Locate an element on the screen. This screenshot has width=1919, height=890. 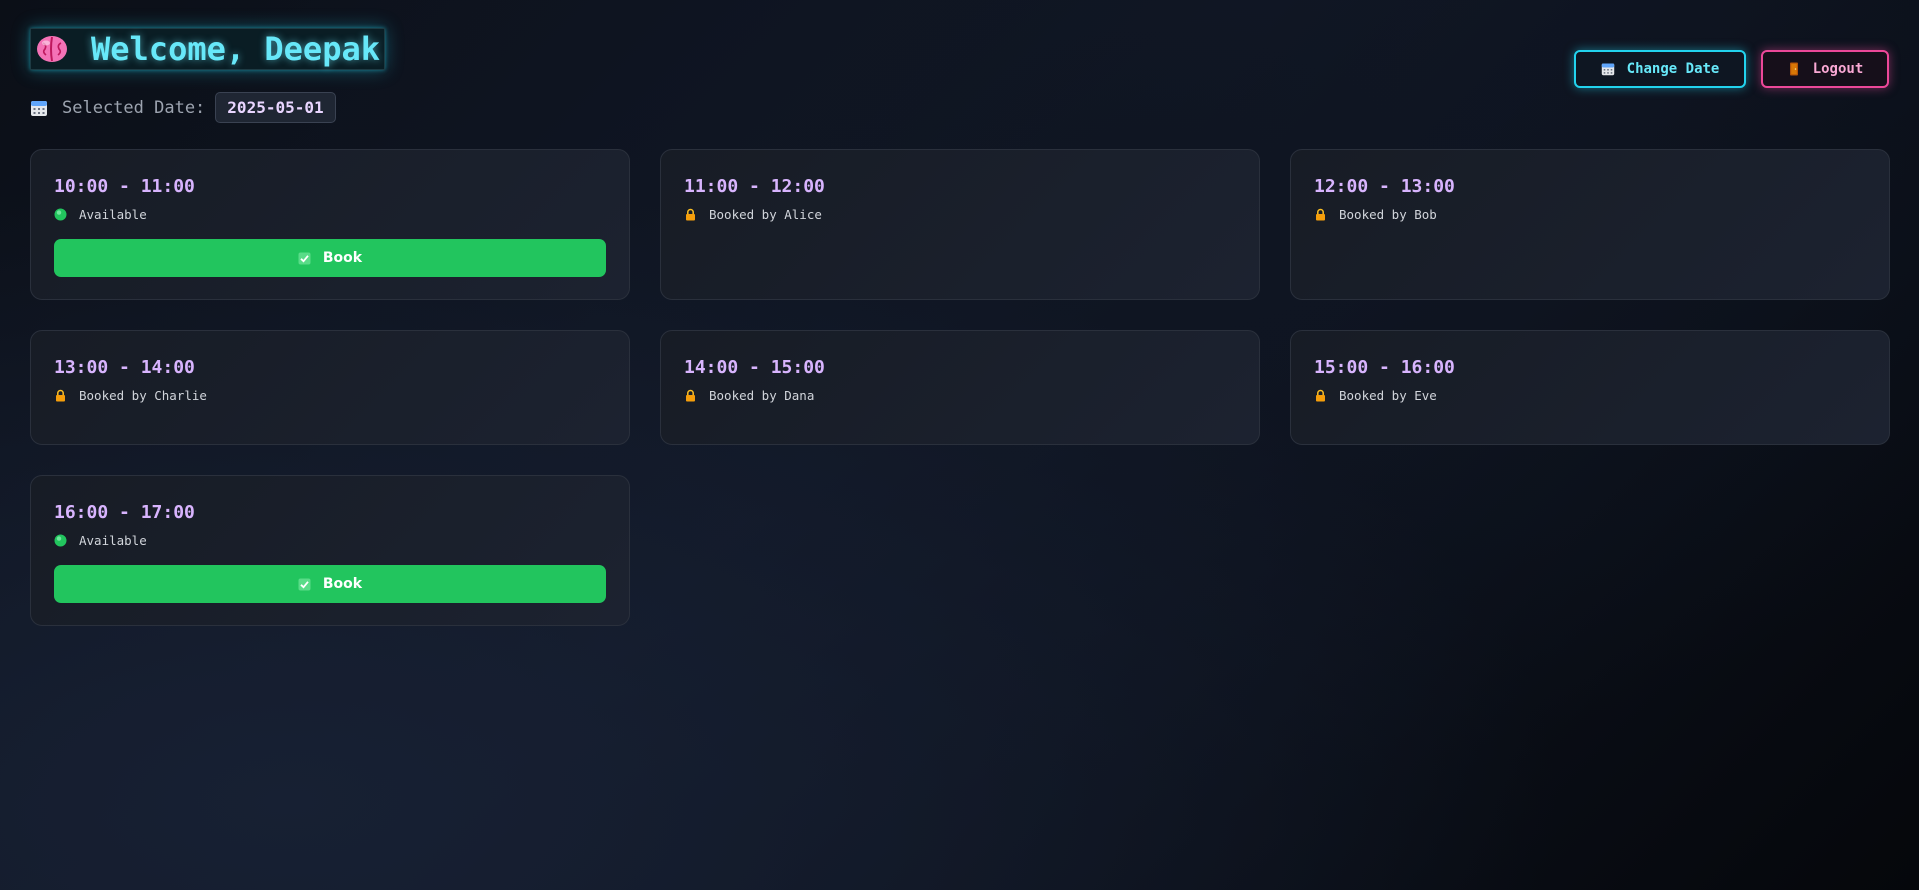
change-date-button: Change Date is located at coordinates (1660, 69).